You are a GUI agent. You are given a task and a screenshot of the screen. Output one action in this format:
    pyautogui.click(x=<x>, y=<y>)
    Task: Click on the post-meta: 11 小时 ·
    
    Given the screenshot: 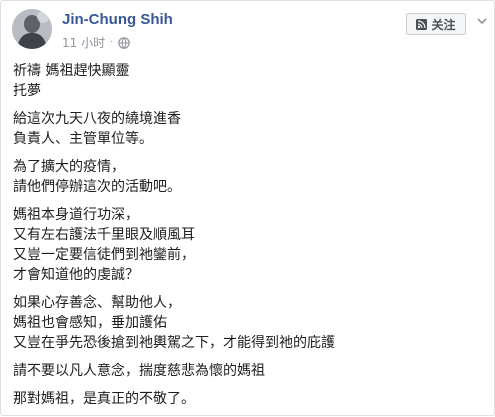 What is the action you would take?
    pyautogui.click(x=96, y=42)
    